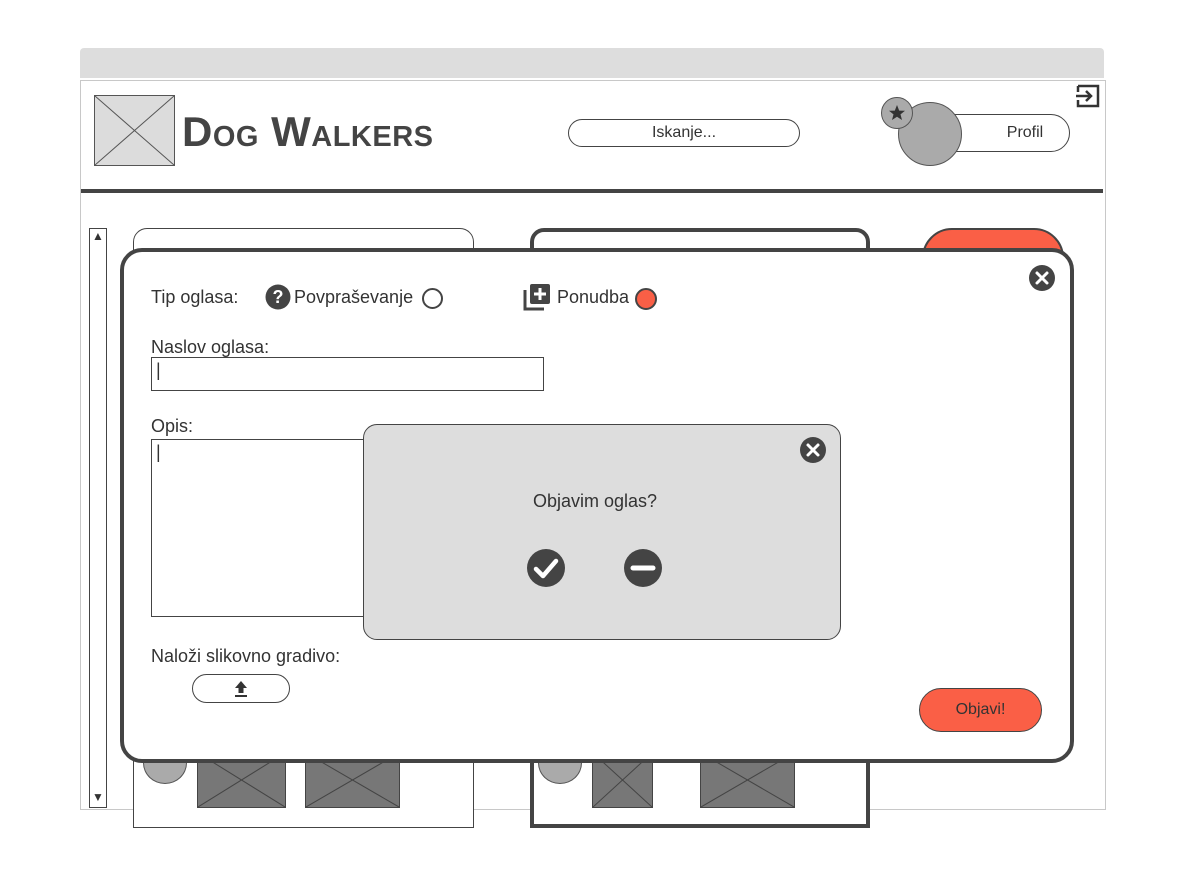  What do you see at coordinates (1088, 96) in the screenshot?
I see `logout-icon` at bounding box center [1088, 96].